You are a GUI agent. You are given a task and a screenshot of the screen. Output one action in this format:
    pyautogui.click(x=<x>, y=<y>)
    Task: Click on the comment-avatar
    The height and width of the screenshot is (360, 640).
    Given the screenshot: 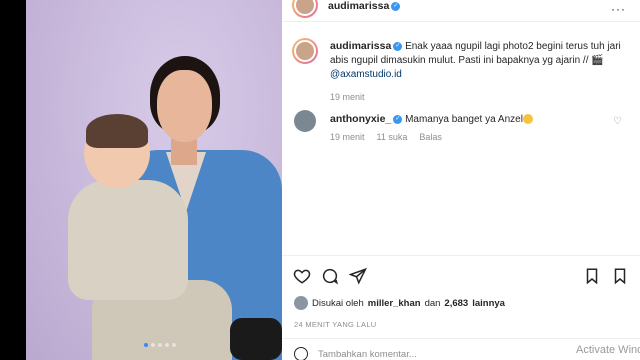 What is the action you would take?
    pyautogui.click(x=305, y=121)
    